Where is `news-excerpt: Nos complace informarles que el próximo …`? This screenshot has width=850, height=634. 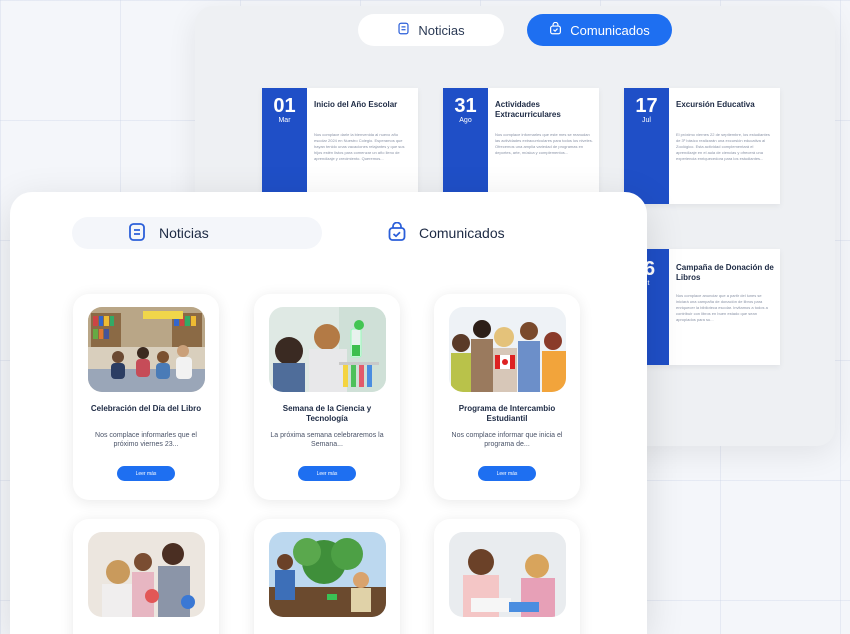 news-excerpt: Nos complace informarles que el próximo … is located at coordinates (146, 440).